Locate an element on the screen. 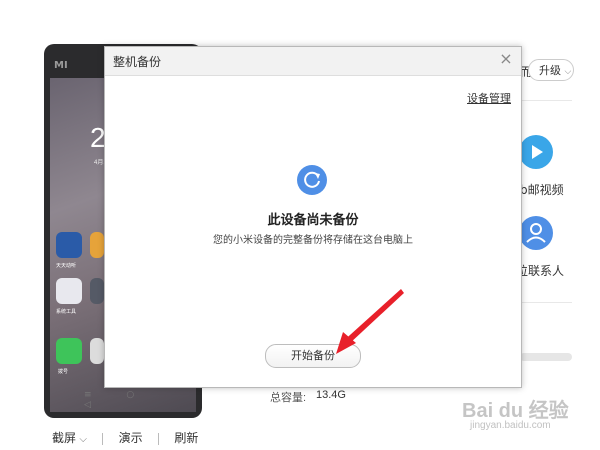  contact-person-icon is located at coordinates (536, 233).